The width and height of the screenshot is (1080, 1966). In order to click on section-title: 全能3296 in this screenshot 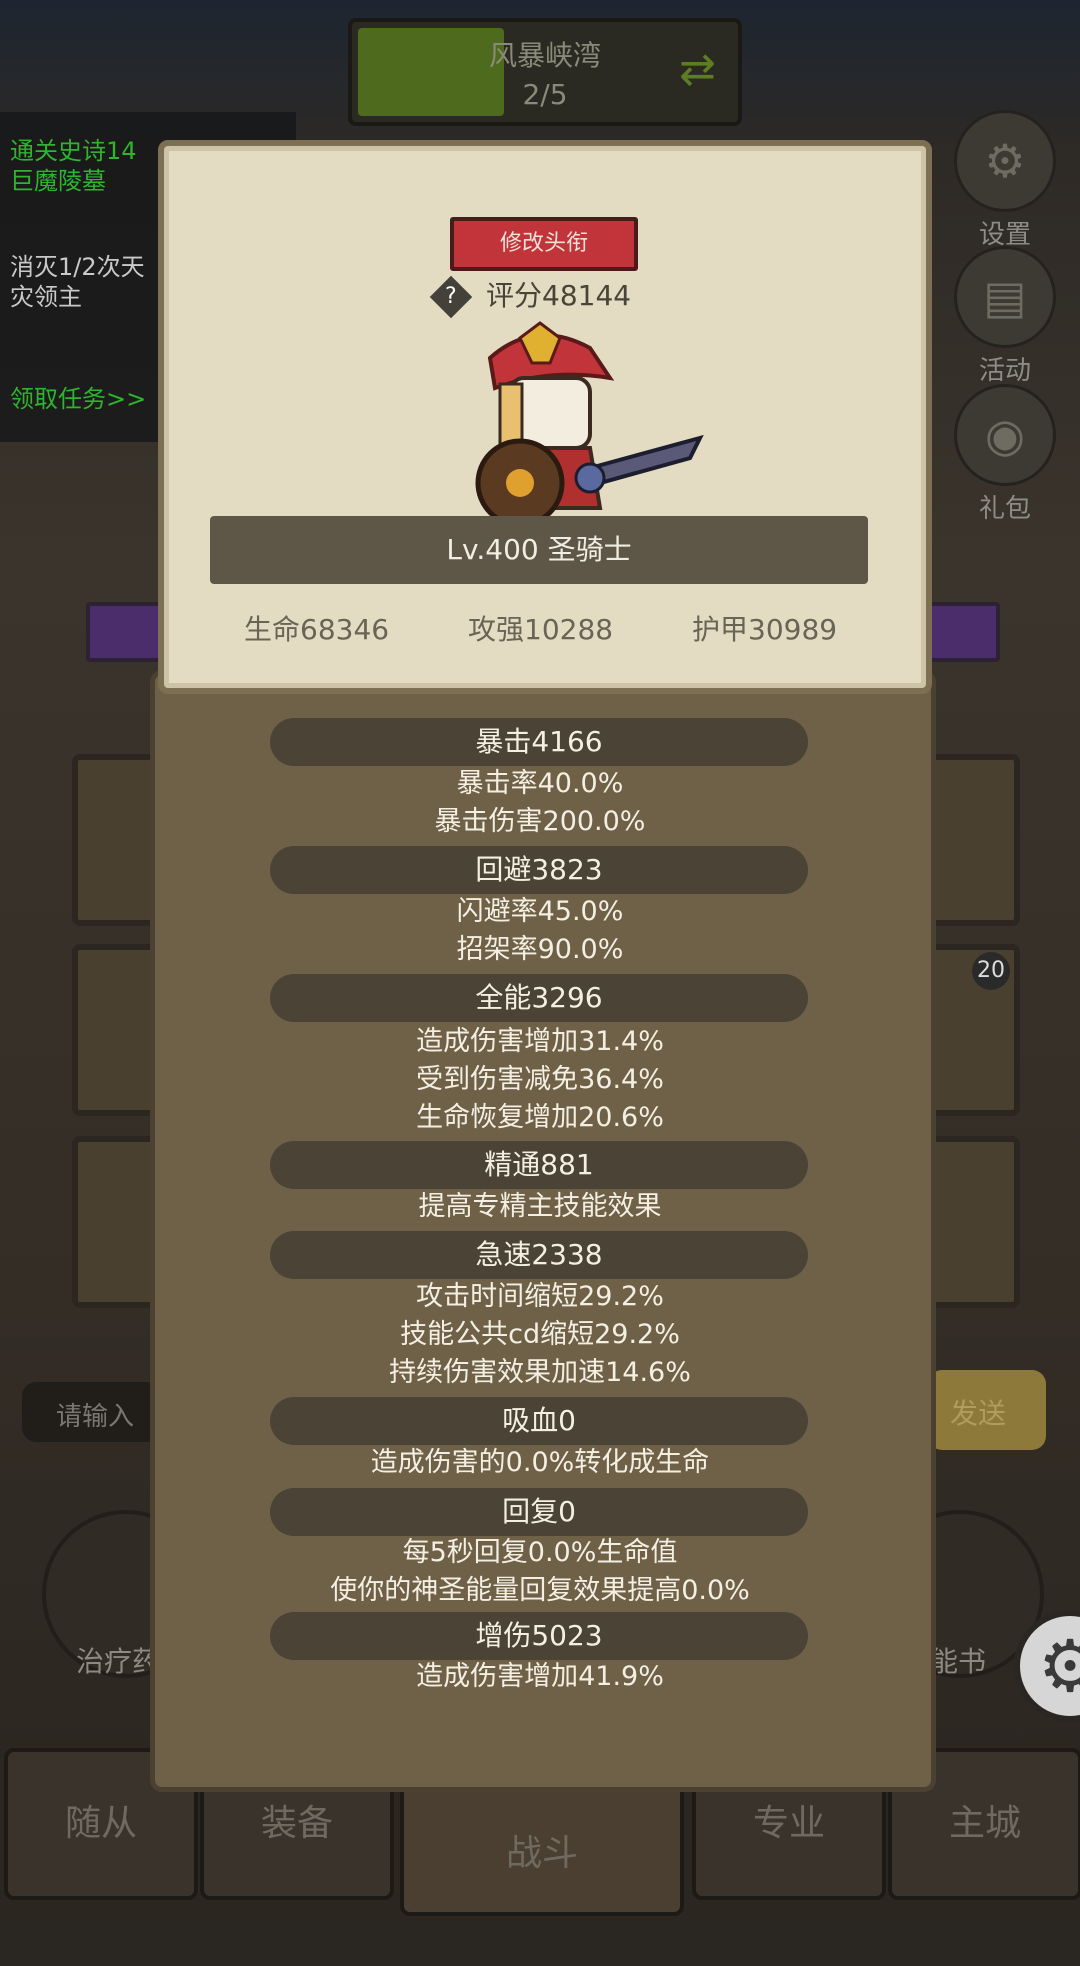, I will do `click(539, 998)`.